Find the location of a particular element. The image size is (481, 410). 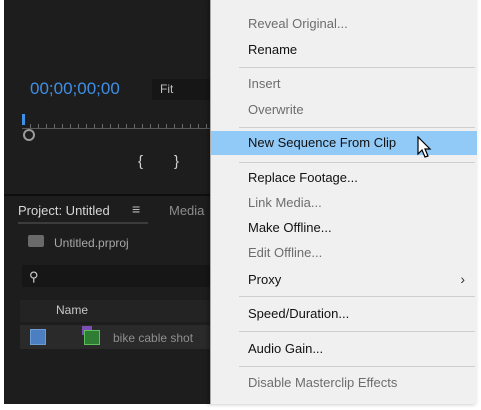

label-color-swatch is located at coordinates (38, 337).